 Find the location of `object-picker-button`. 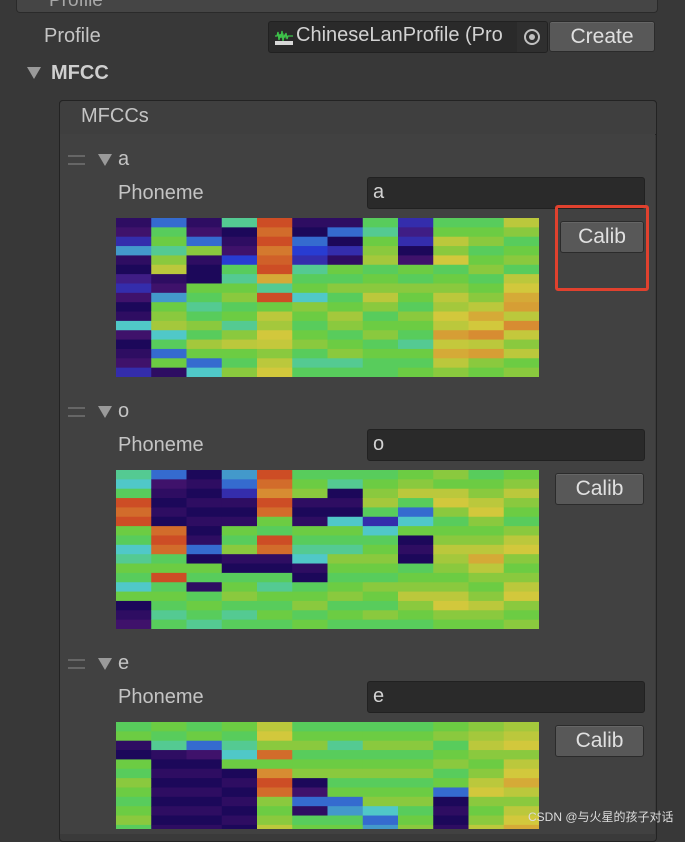

object-picker-button is located at coordinates (532, 37).